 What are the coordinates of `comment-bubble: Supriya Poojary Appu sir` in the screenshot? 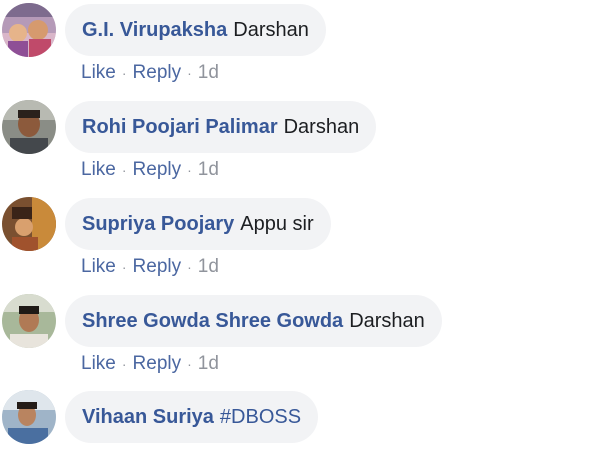 It's located at (198, 224).